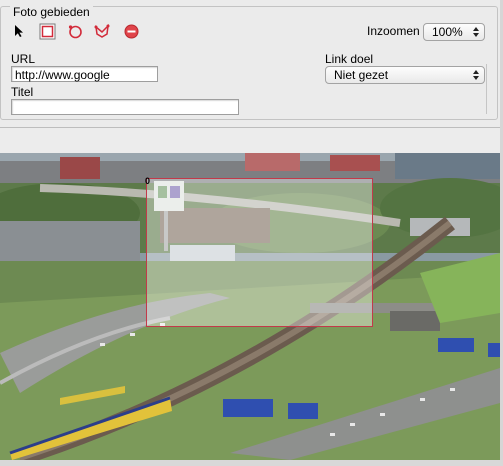 The image size is (503, 466). Describe the element at coordinates (251, 463) in the screenshot. I see `bottom-edge` at that location.